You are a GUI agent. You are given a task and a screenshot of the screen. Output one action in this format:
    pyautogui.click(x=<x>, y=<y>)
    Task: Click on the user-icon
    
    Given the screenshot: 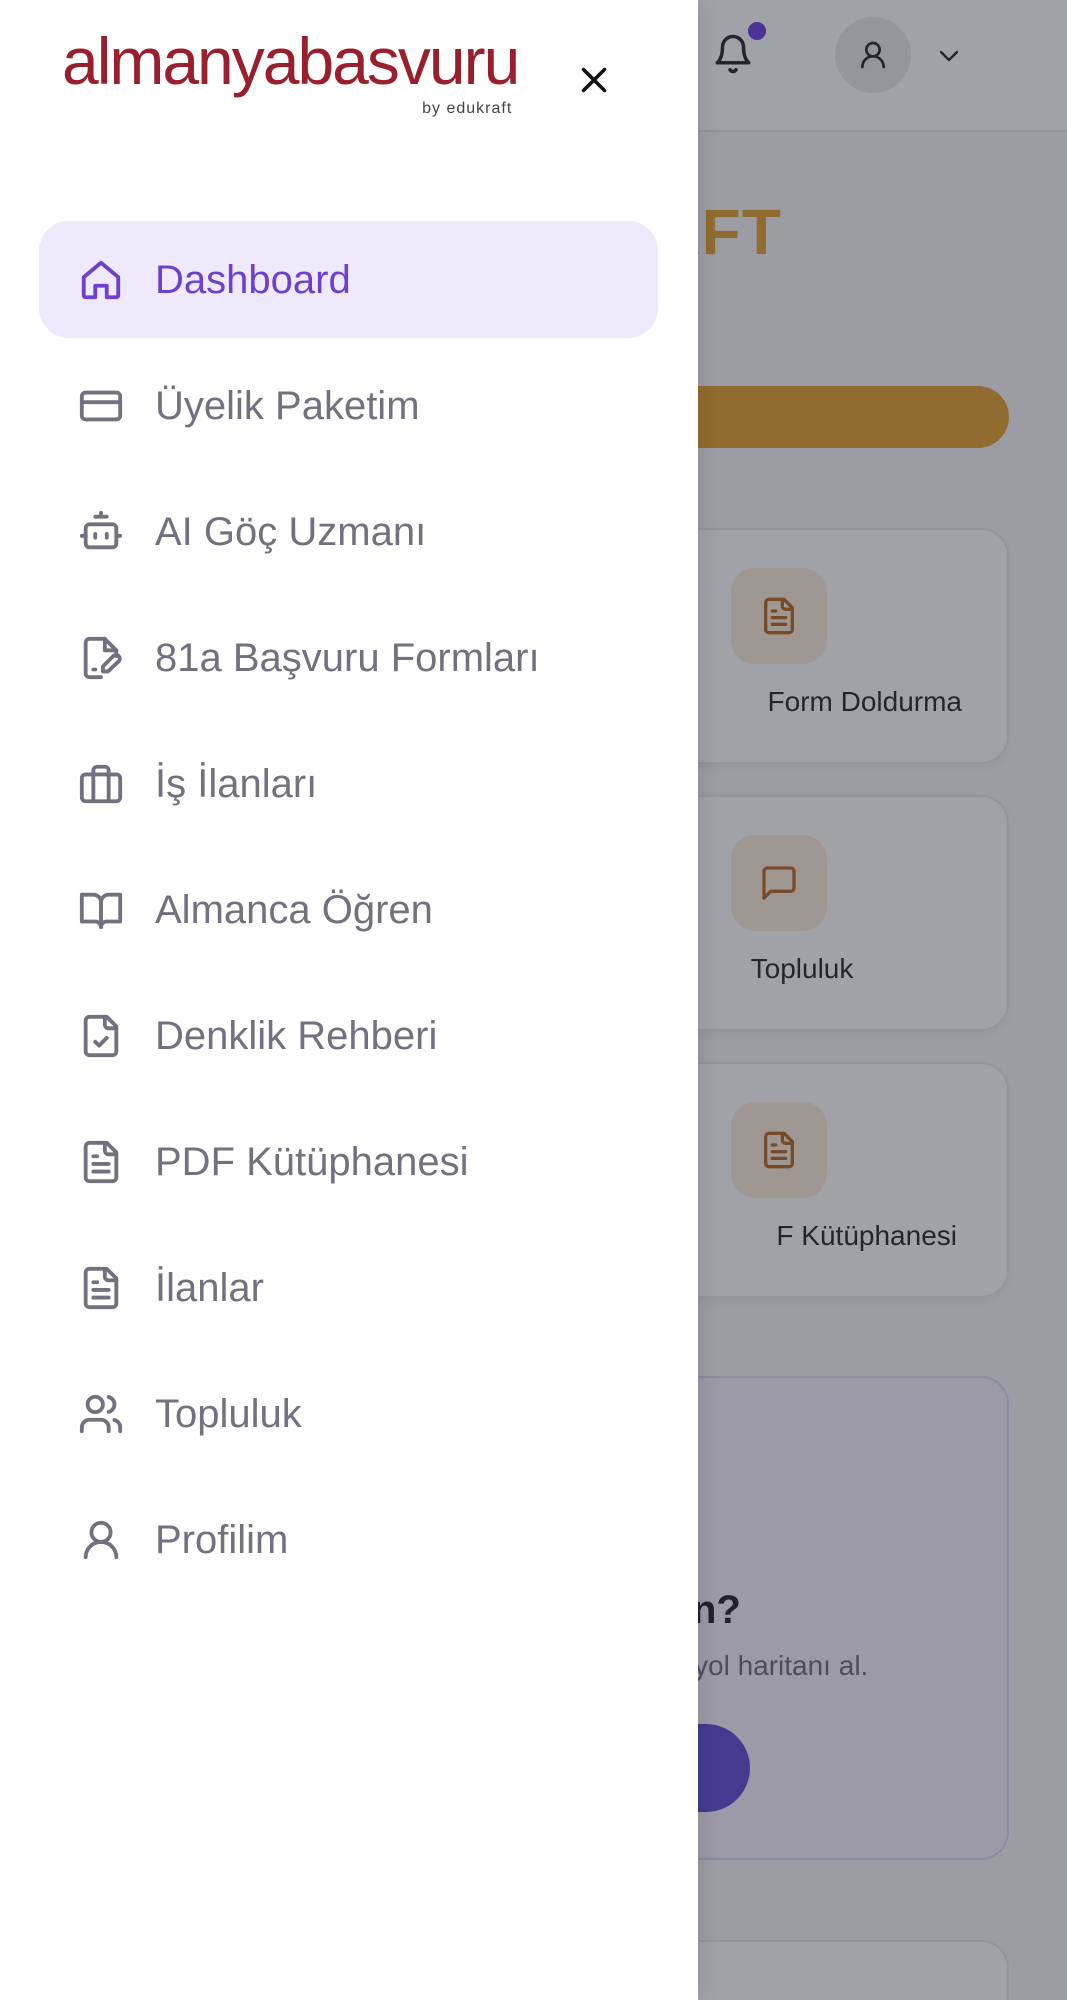 What is the action you would take?
    pyautogui.click(x=101, y=1540)
    